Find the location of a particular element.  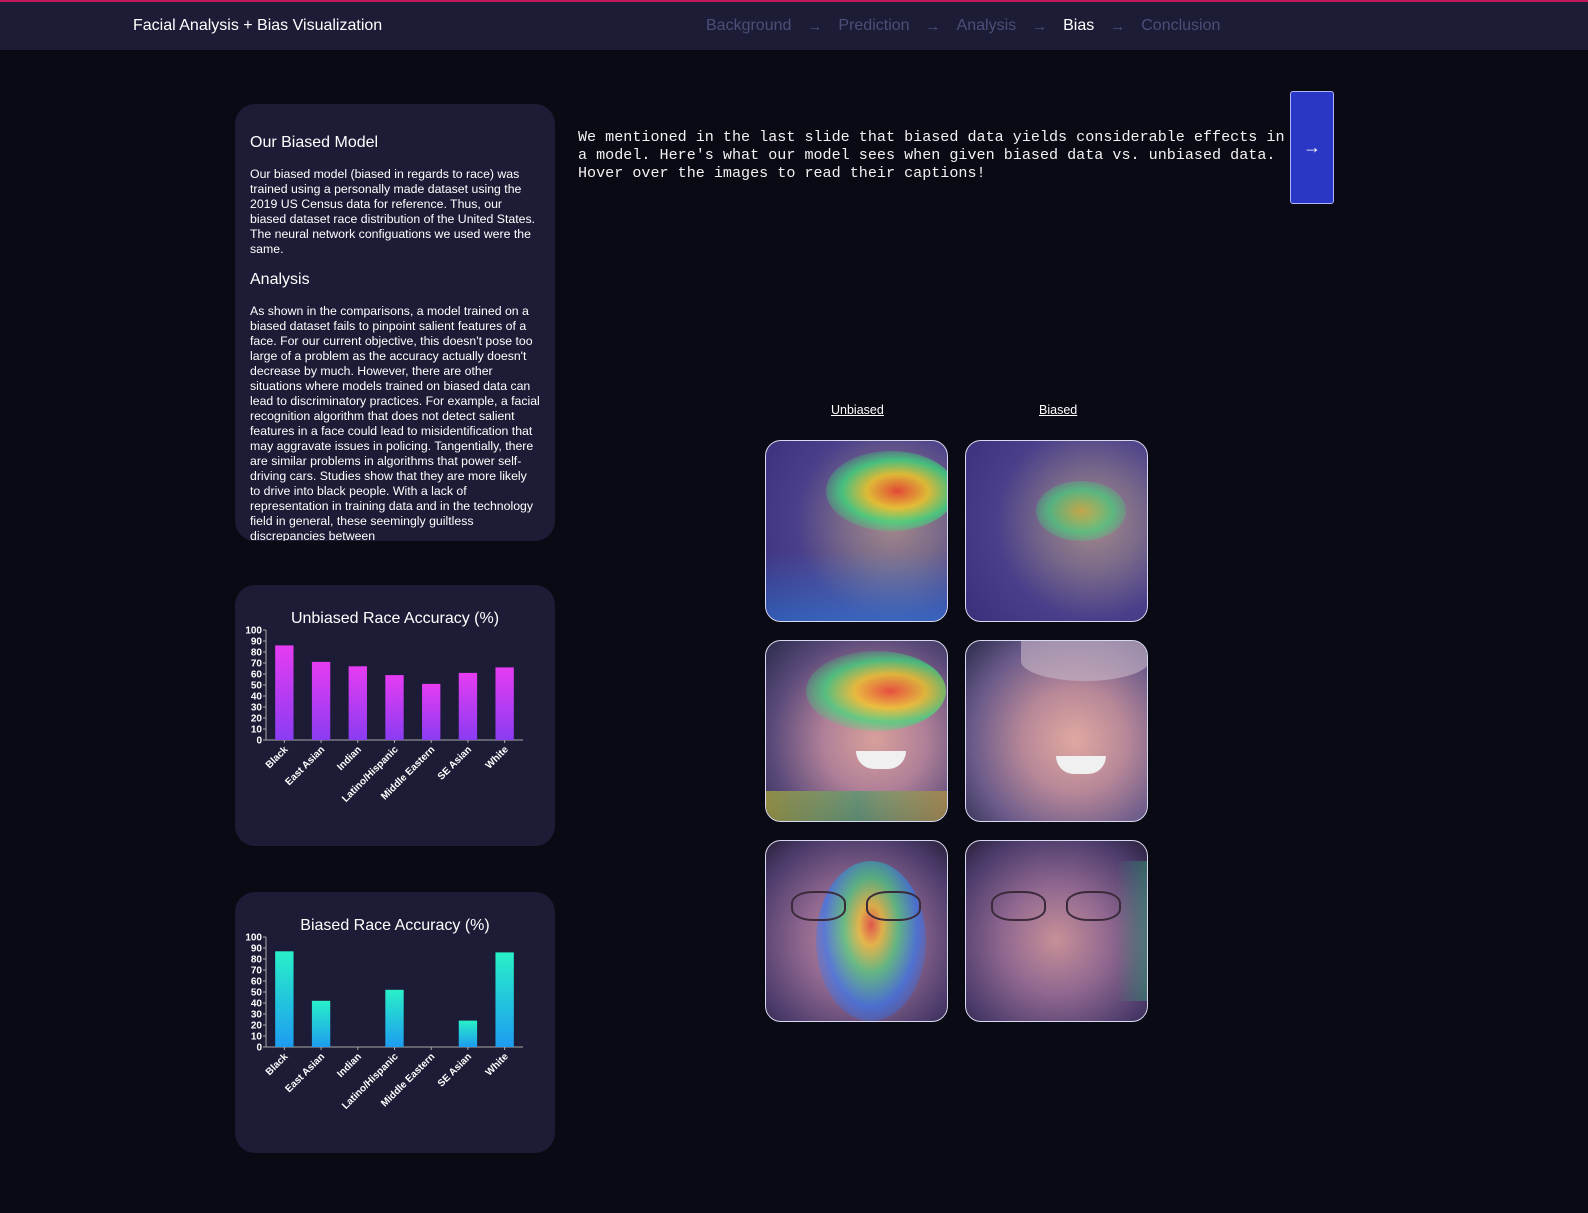

bar-indian is located at coordinates (357, 703).